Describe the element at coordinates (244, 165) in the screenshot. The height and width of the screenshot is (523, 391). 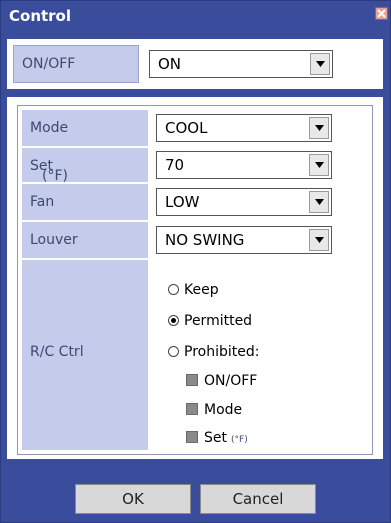
I see `set-temp-select: 70` at that location.